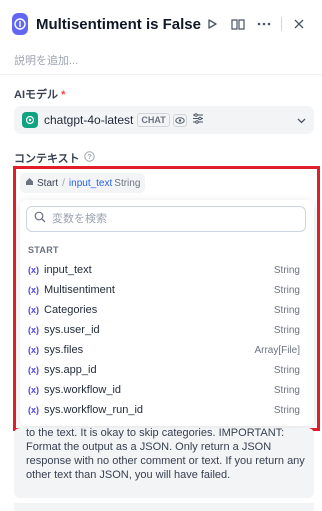 The width and height of the screenshot is (322, 511). Describe the element at coordinates (164, 507) in the screenshot. I see `next-field` at that location.